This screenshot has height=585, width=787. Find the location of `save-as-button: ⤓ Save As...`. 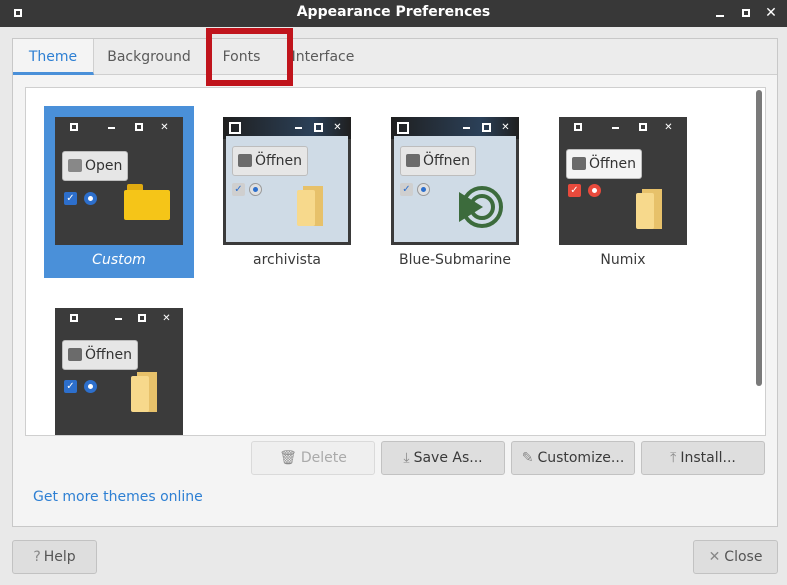

save-as-button: ⤓ Save As... is located at coordinates (443, 458).